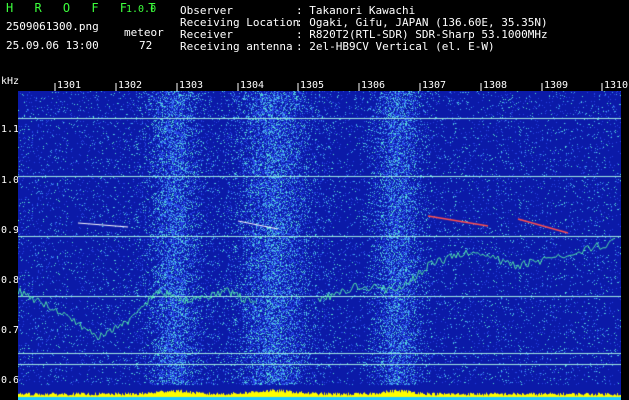  What do you see at coordinates (10, 330) in the screenshot?
I see `y-tick-label-0-7: 0.7` at bounding box center [10, 330].